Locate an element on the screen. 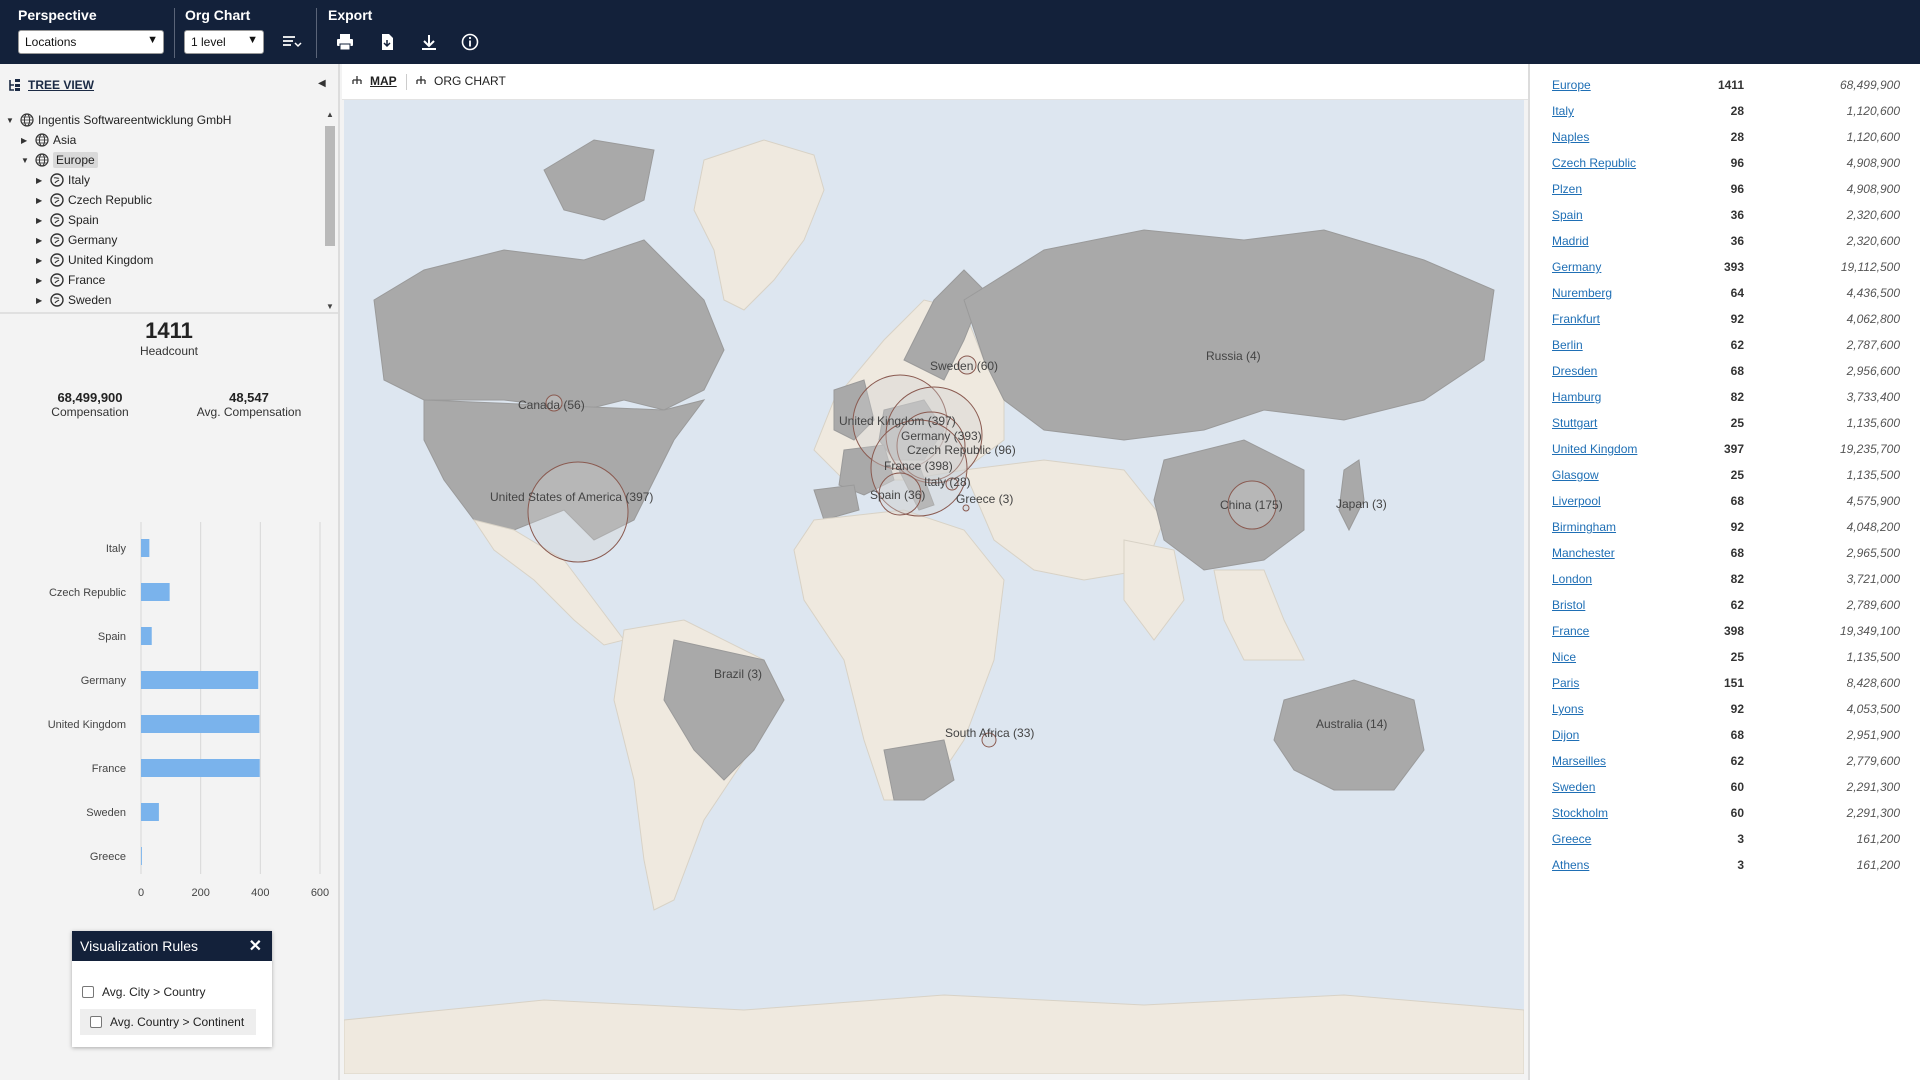  list-item: Greece 3 161,200 is located at coordinates (1725, 839).